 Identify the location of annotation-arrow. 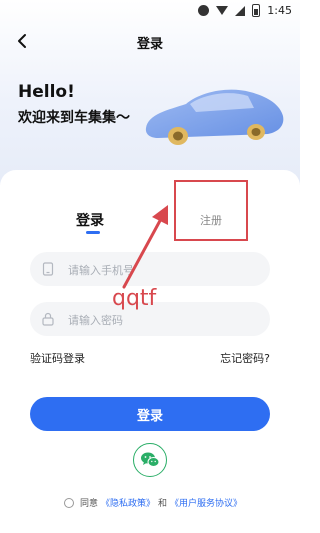
(145, 247).